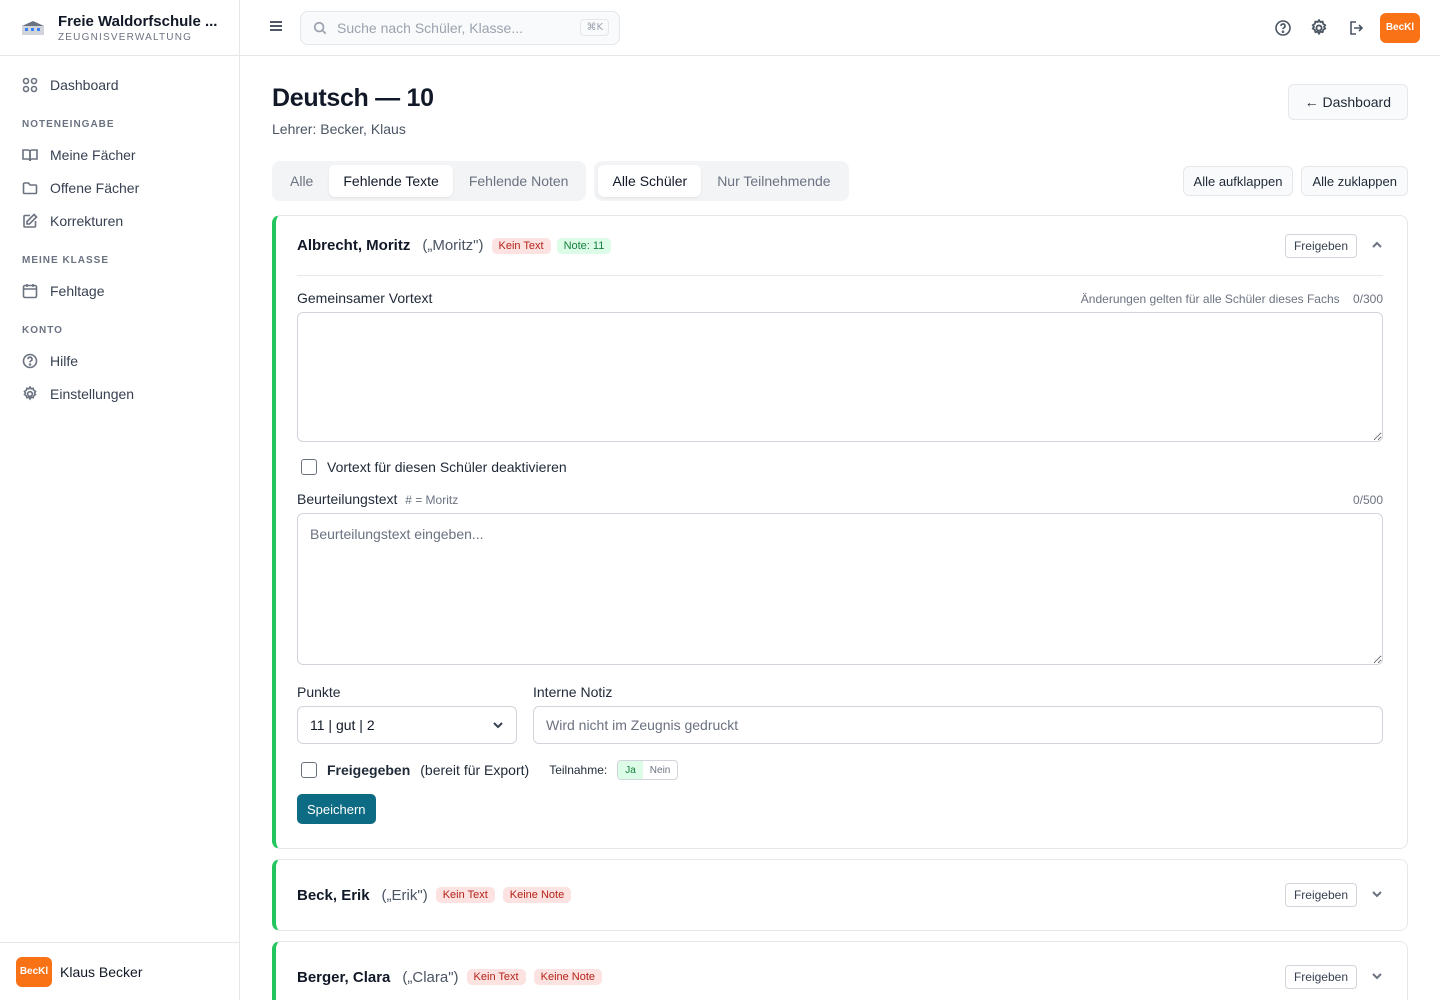  Describe the element at coordinates (1354, 181) in the screenshot. I see `collapse-all-button: Alle zuklappen` at that location.